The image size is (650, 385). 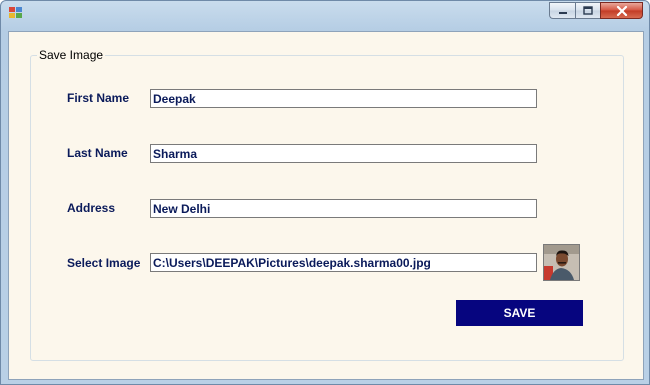 What do you see at coordinates (343, 208) in the screenshot?
I see `address-field` at bounding box center [343, 208].